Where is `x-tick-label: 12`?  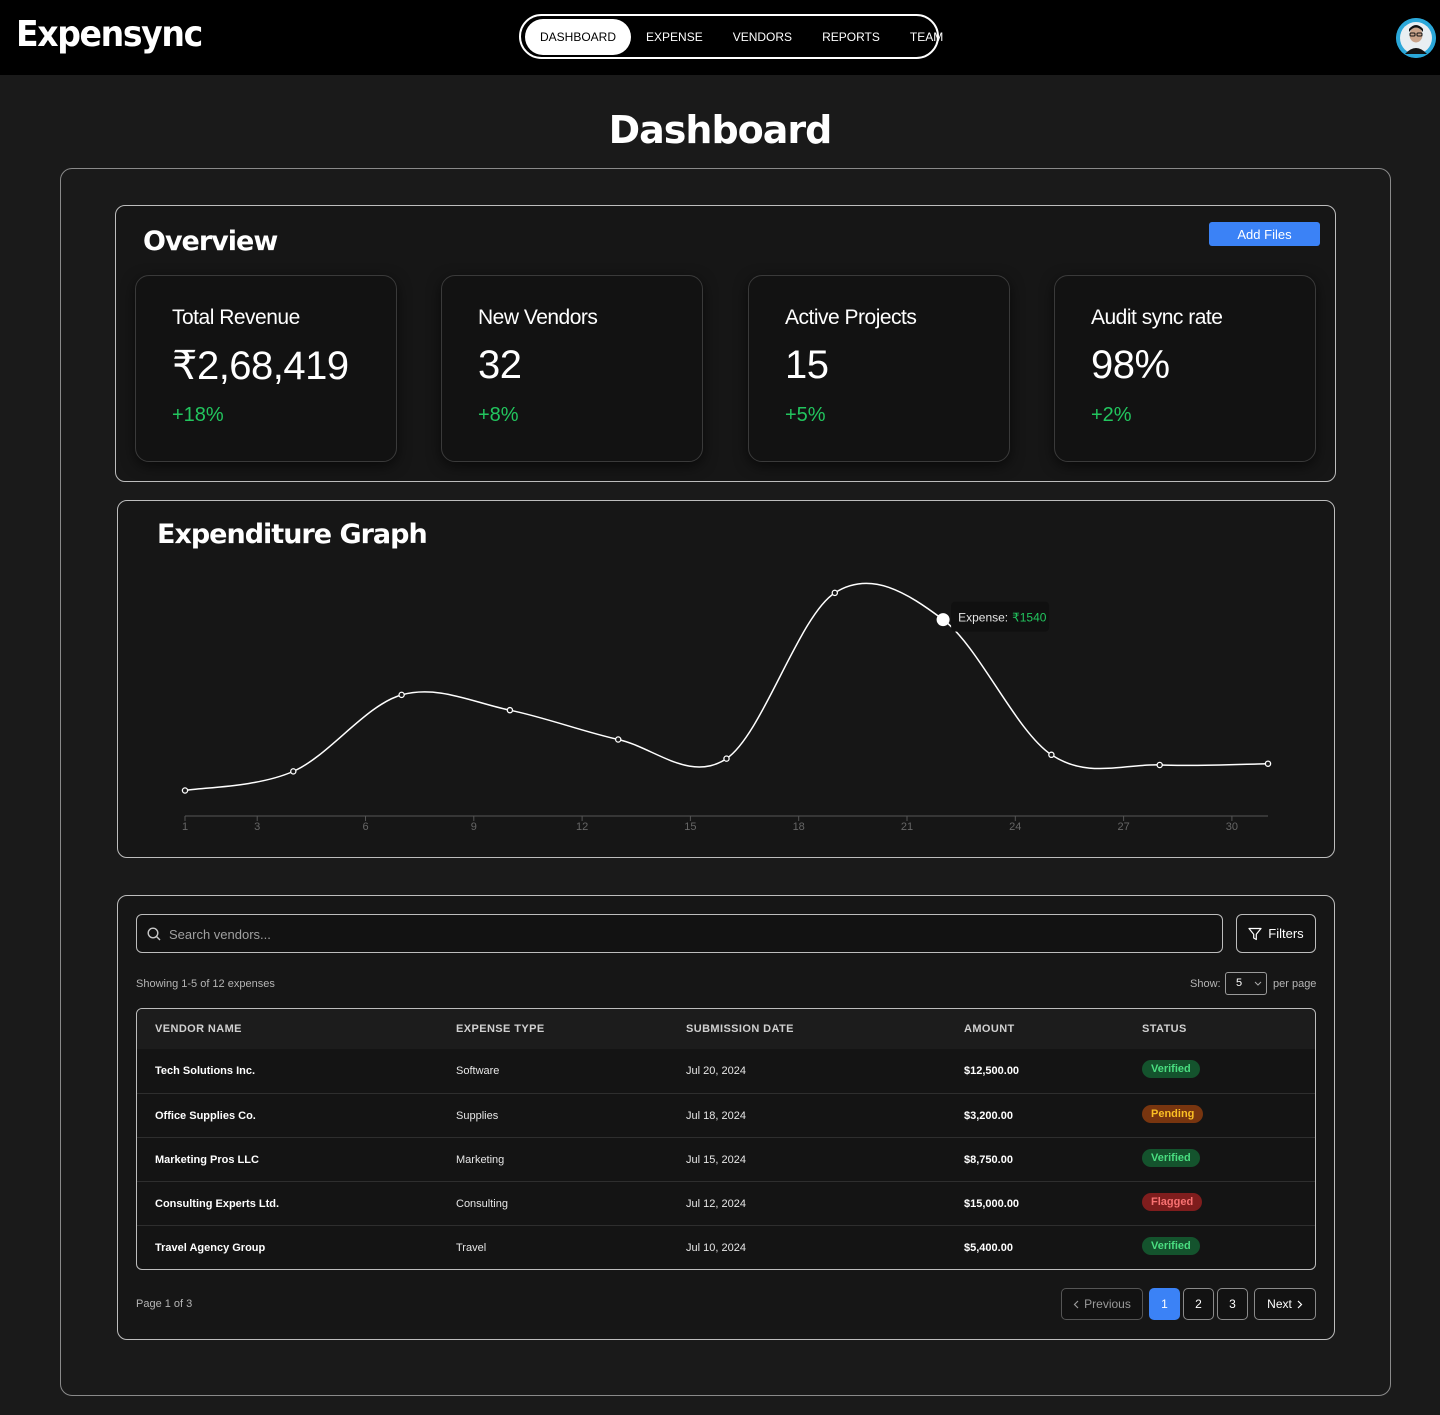
x-tick-label: 12 is located at coordinates (582, 827).